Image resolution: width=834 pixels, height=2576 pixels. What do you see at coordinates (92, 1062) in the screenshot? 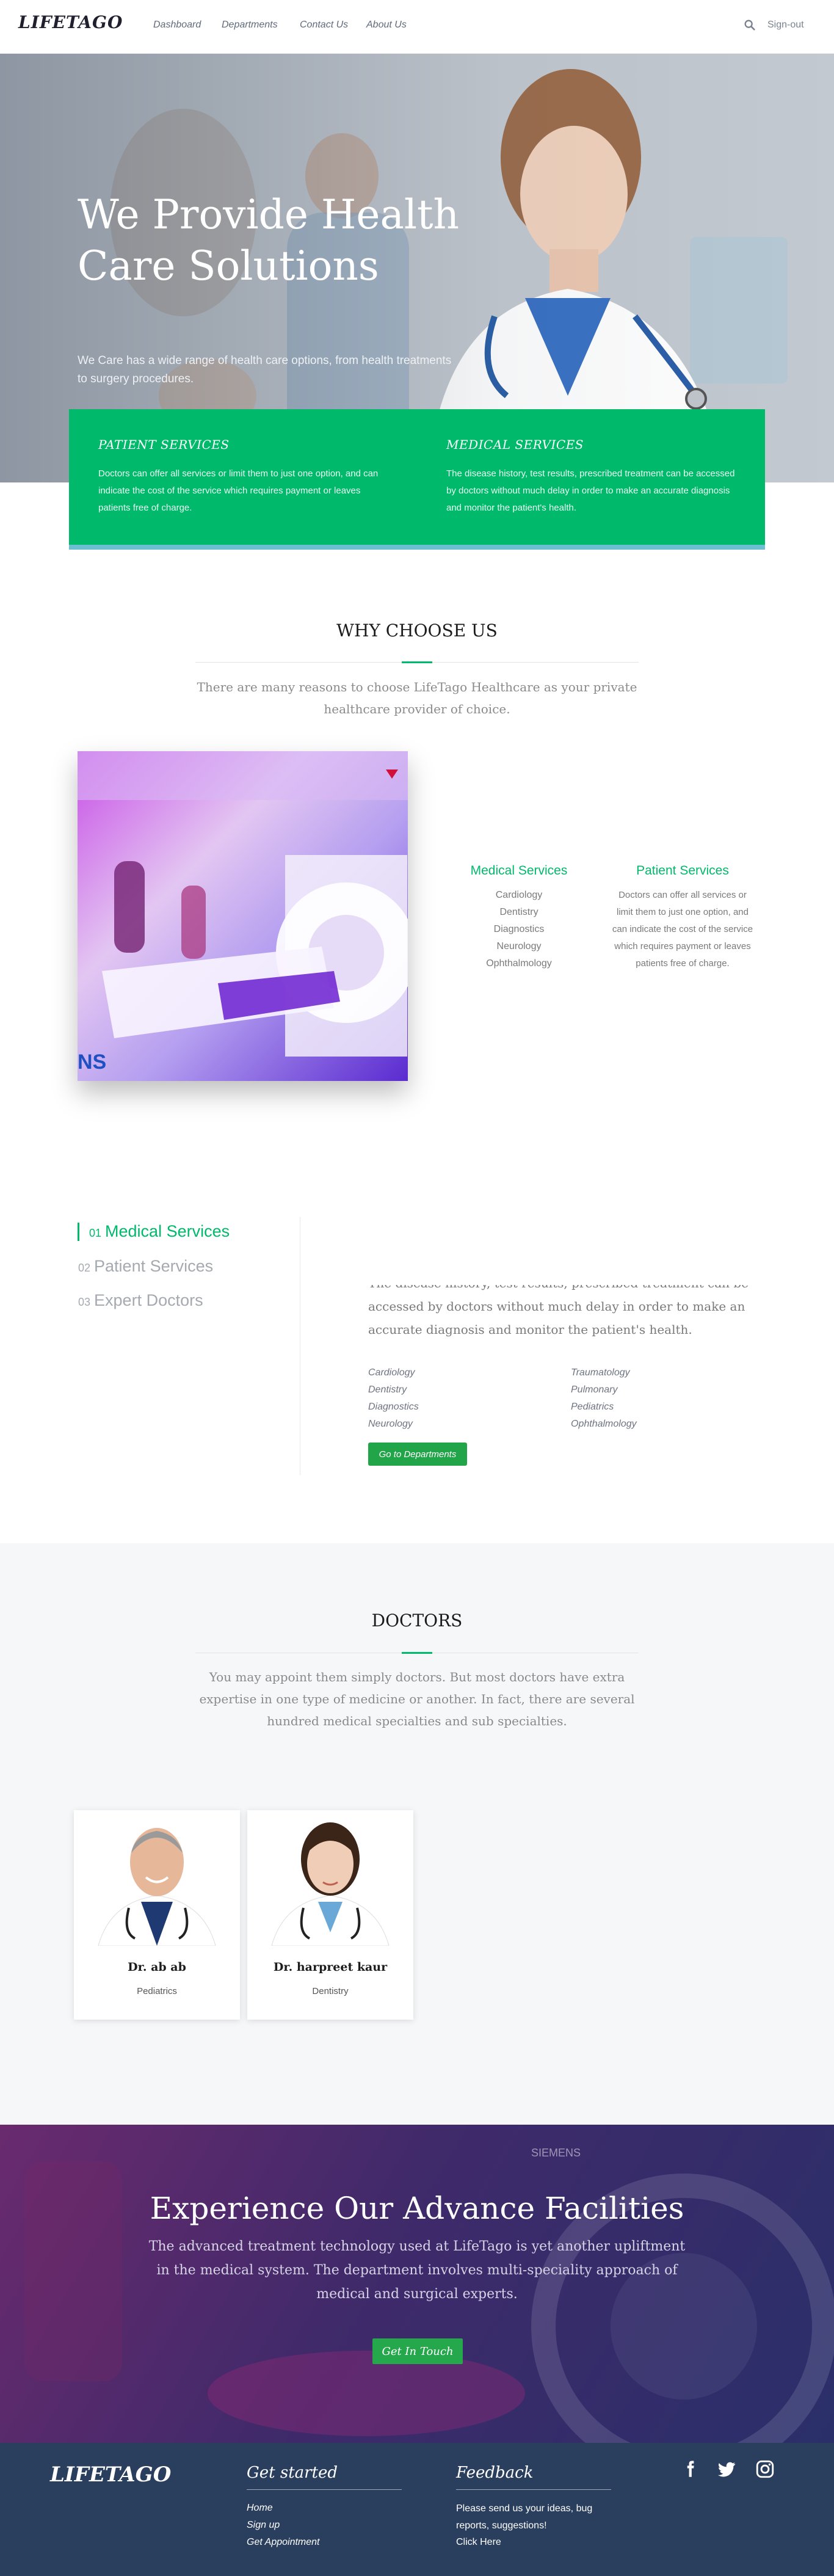
I see `svg-text: NS` at bounding box center [92, 1062].